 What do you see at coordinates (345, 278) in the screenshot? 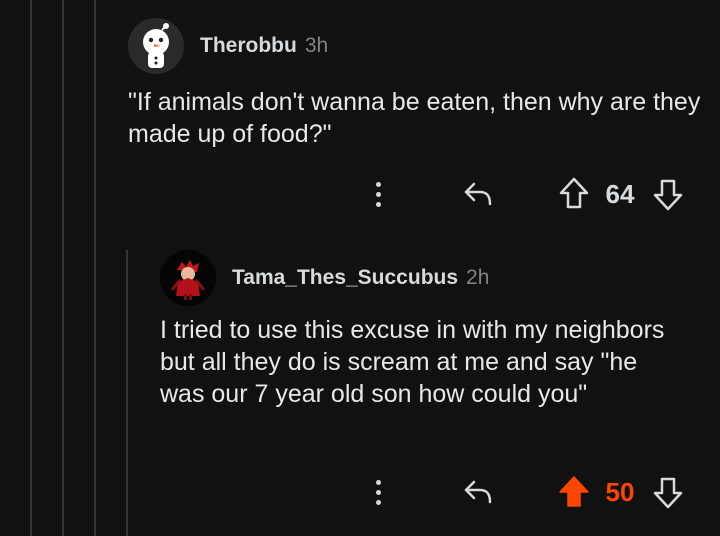
I see `username: Tama_Thes_Succubus` at bounding box center [345, 278].